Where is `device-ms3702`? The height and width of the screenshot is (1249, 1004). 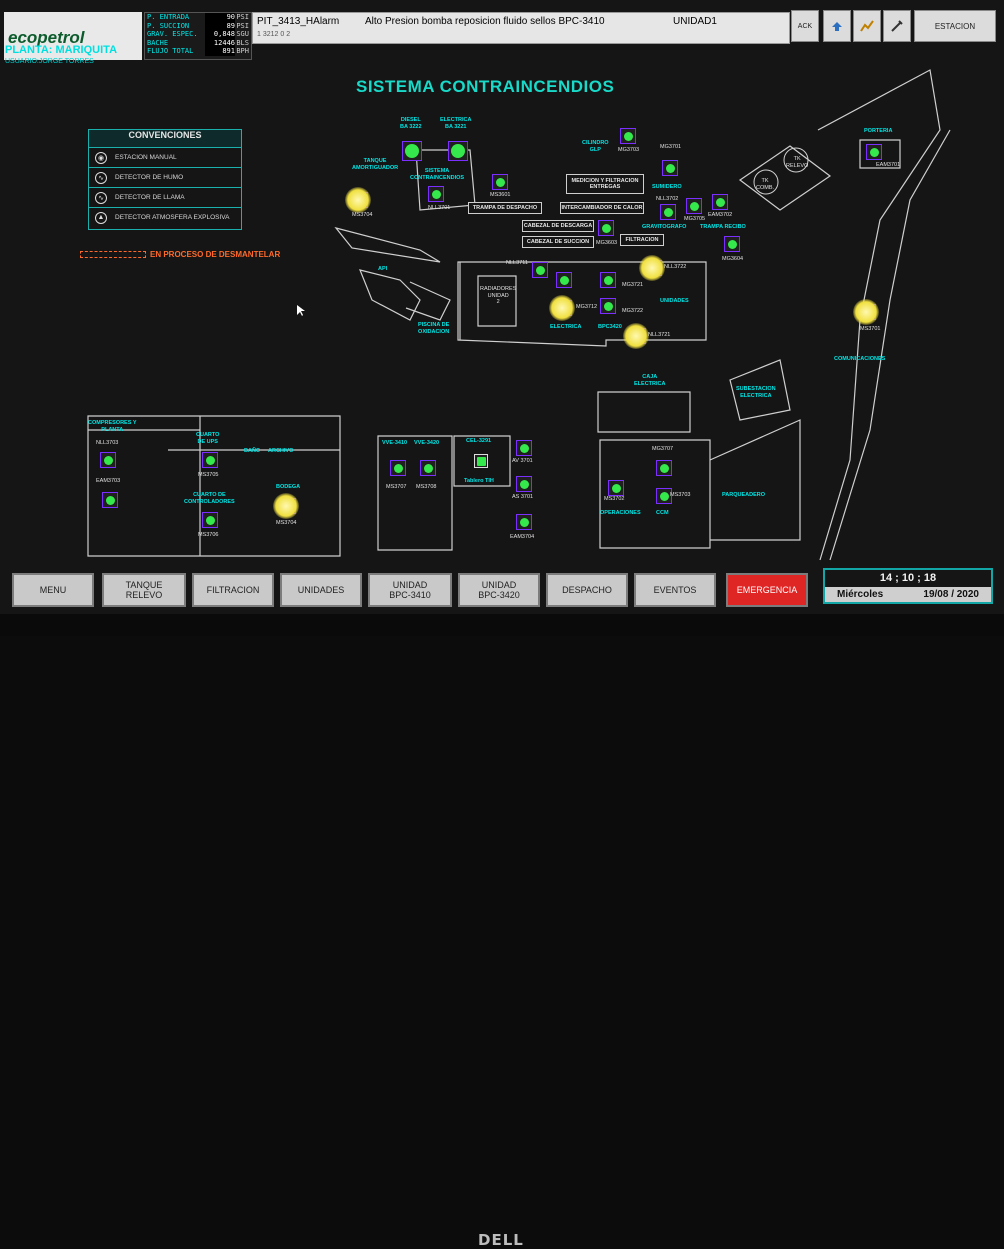
device-ms3702 is located at coordinates (616, 488).